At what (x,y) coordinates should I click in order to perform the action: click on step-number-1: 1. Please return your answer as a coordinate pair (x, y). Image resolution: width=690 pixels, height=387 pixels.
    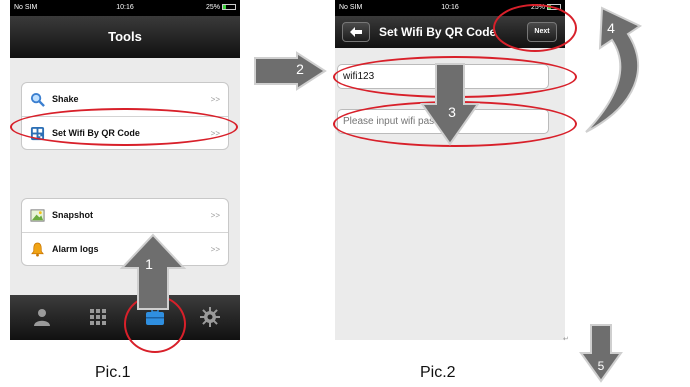
    Looking at the image, I should click on (149, 264).